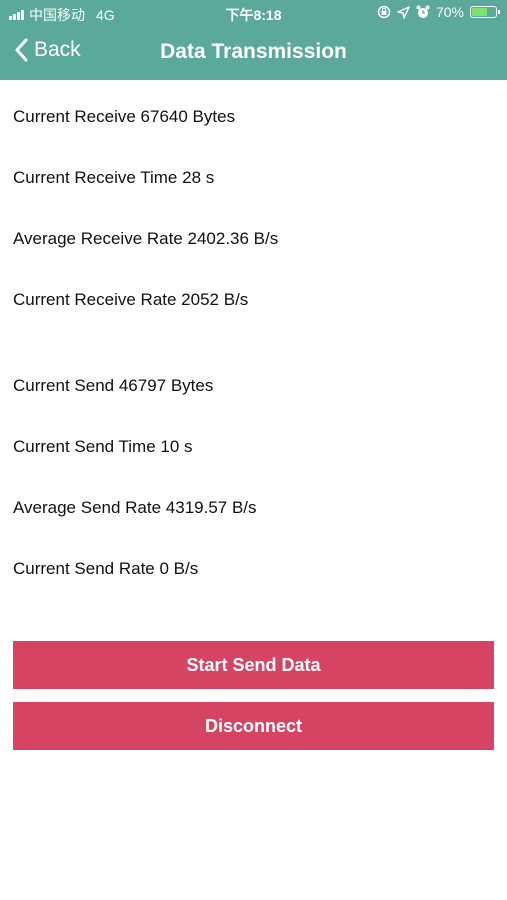 The height and width of the screenshot is (900, 507). What do you see at coordinates (124, 116) in the screenshot?
I see `current-receive-bytes: Current Receive 67640 Bytes` at bounding box center [124, 116].